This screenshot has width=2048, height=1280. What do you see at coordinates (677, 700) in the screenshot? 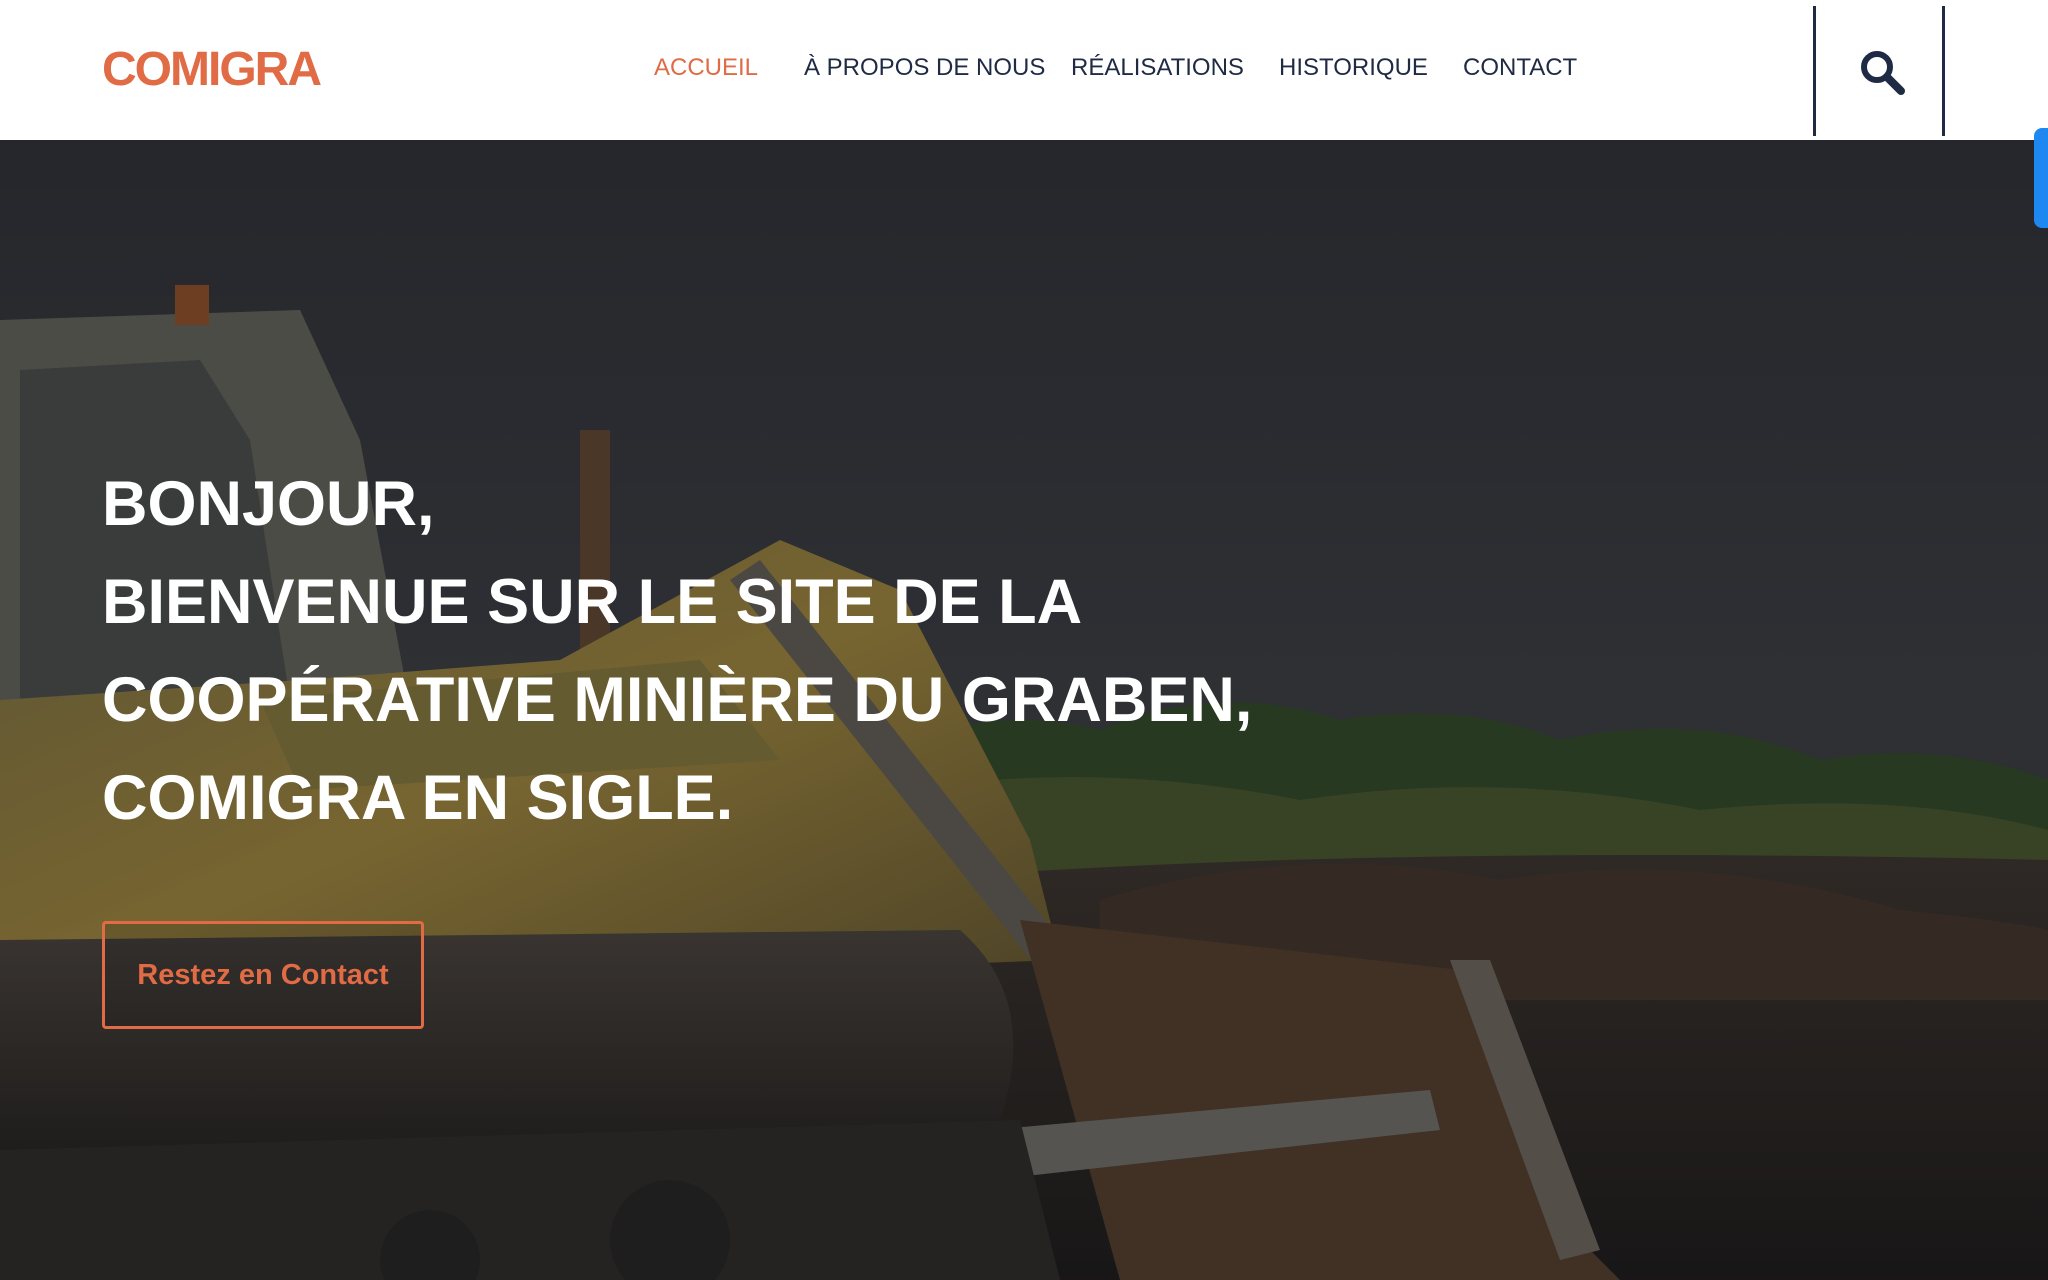
I see `hero-line-3: COOPÉRATIVE MINIÈRE DU GRABEN,` at bounding box center [677, 700].